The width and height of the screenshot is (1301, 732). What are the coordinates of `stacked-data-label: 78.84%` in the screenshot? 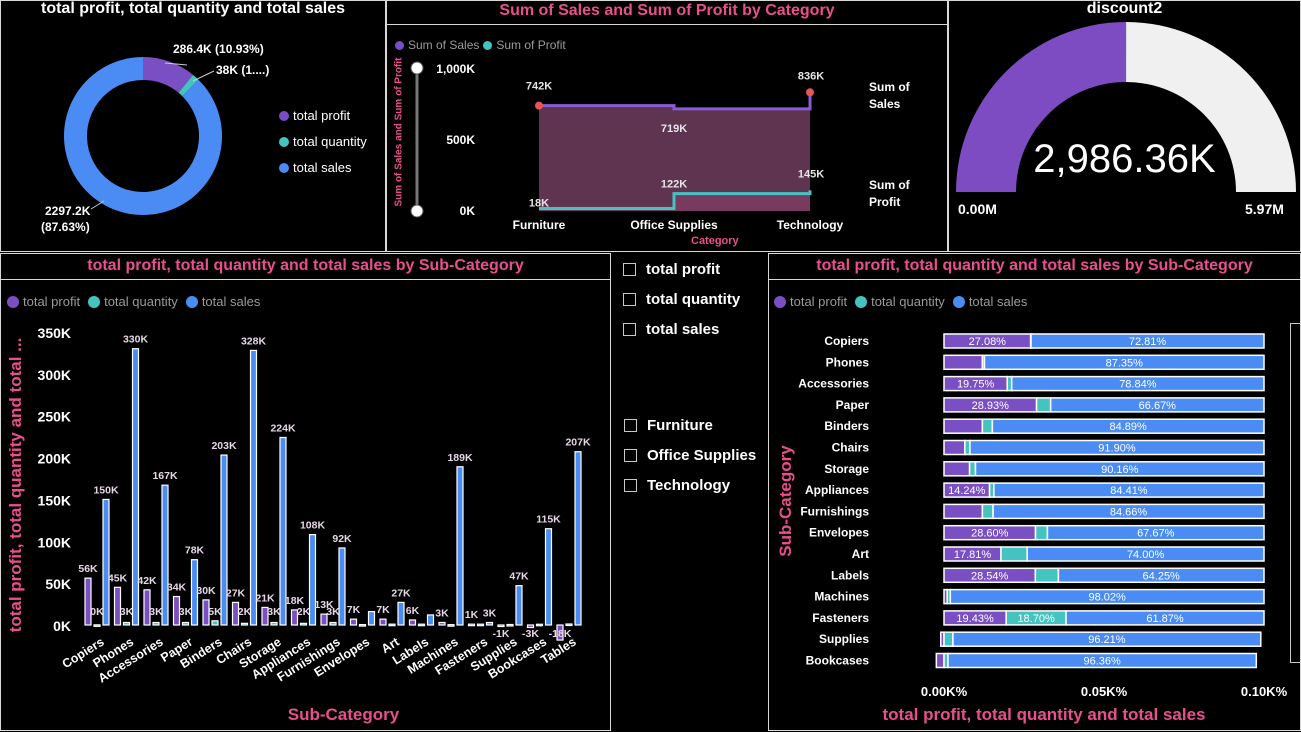 It's located at (1138, 385).